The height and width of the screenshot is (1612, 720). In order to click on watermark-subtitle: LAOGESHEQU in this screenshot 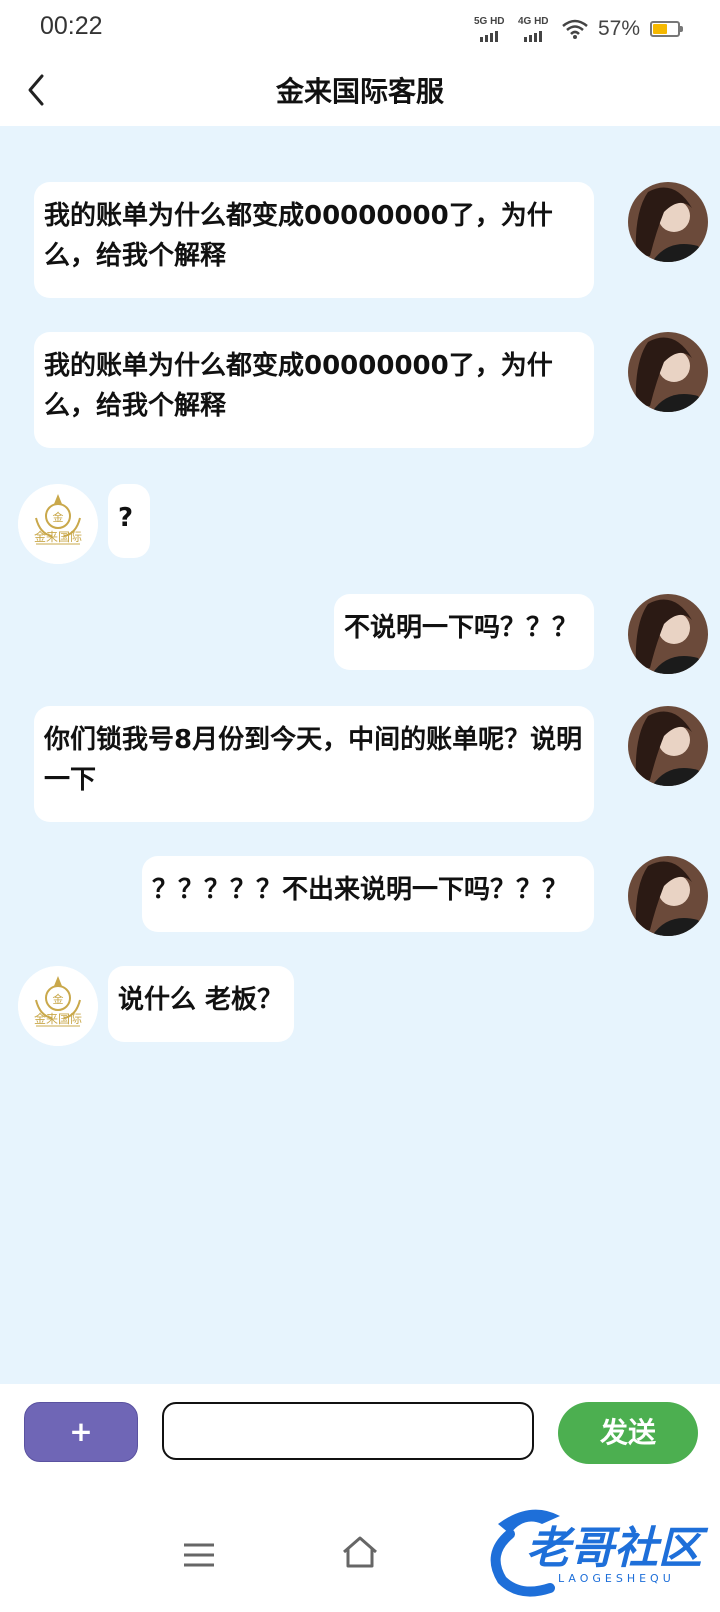, I will do `click(616, 1578)`.